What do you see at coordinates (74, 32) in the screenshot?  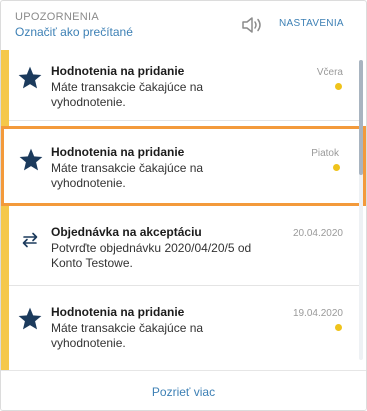 I see `mark-all-read-link: Označiť ako prečítané` at bounding box center [74, 32].